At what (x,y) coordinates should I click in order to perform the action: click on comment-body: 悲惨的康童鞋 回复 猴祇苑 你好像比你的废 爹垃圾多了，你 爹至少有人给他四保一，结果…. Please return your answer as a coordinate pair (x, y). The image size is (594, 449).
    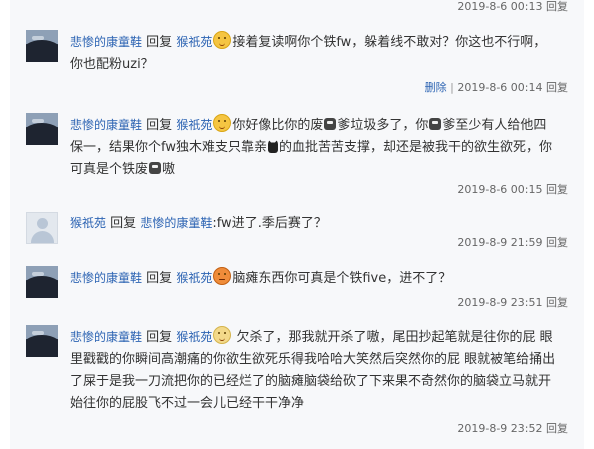
    Looking at the image, I should click on (313, 147).